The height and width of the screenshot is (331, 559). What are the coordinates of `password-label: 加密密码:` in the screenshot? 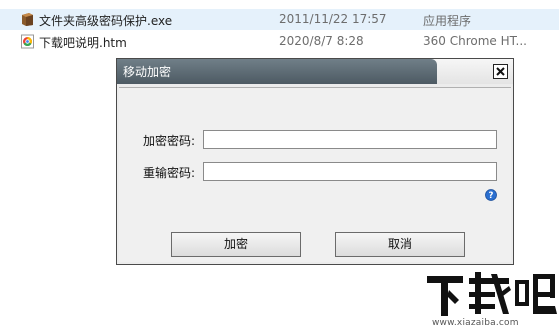 It's located at (169, 141).